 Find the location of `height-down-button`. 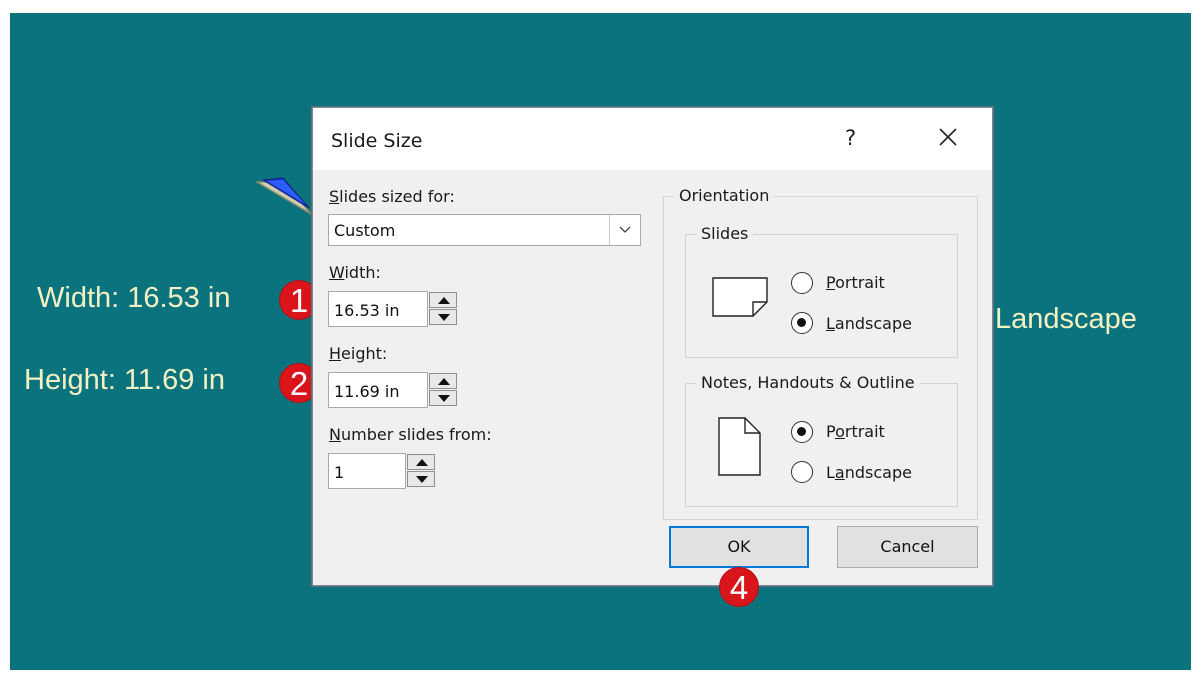

height-down-button is located at coordinates (443, 398).